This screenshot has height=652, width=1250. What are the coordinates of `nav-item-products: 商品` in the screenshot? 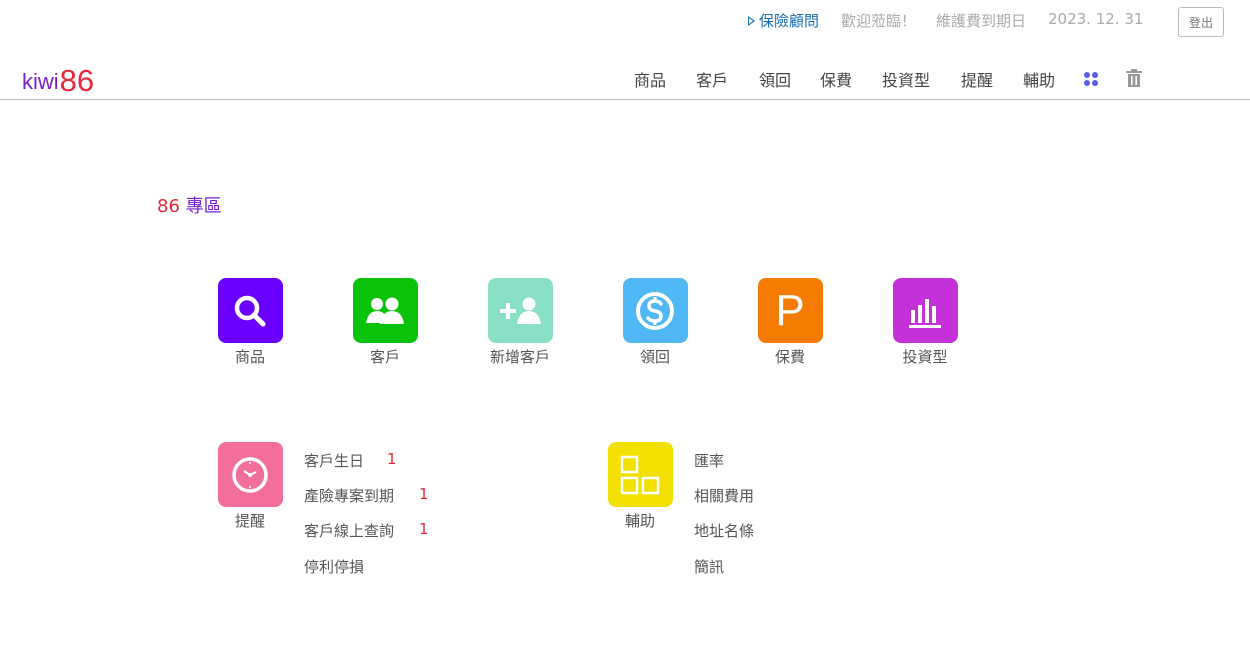 It's located at (650, 79).